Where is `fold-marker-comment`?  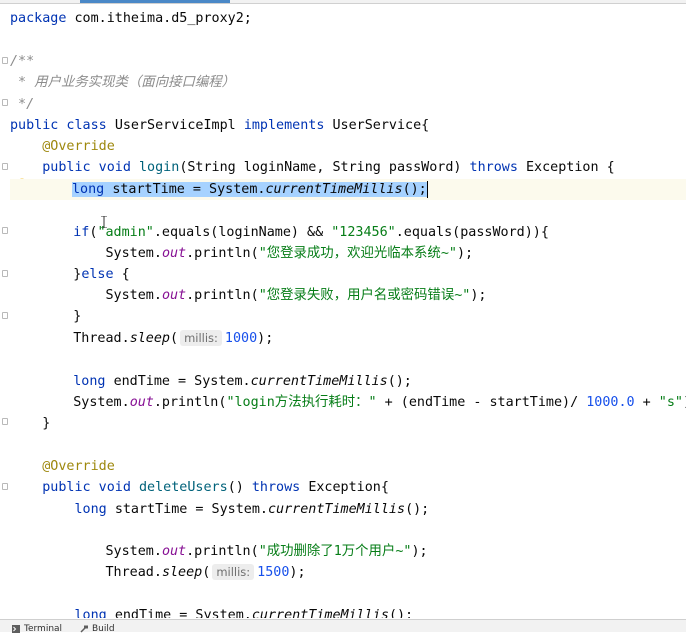
fold-marker-comment is located at coordinates (5, 60).